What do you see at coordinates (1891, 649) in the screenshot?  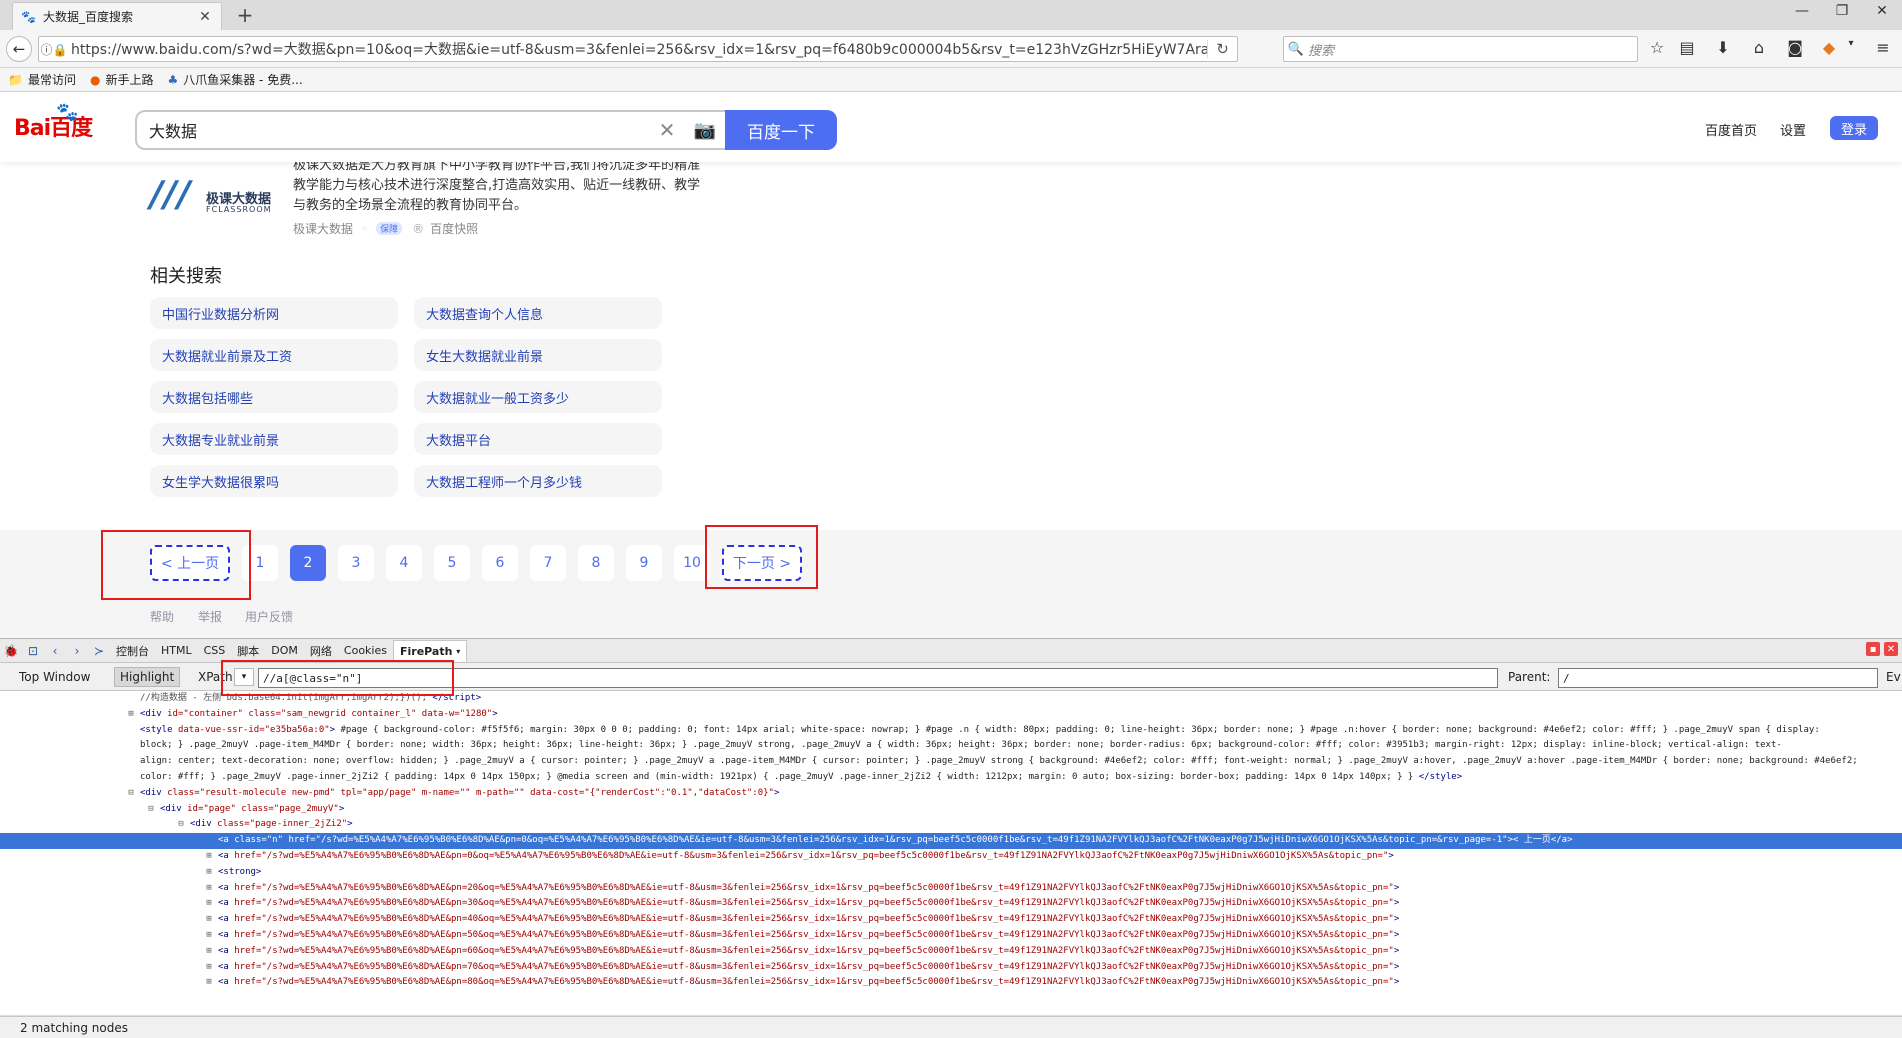 I see `devtools-close-icon: ✕` at bounding box center [1891, 649].